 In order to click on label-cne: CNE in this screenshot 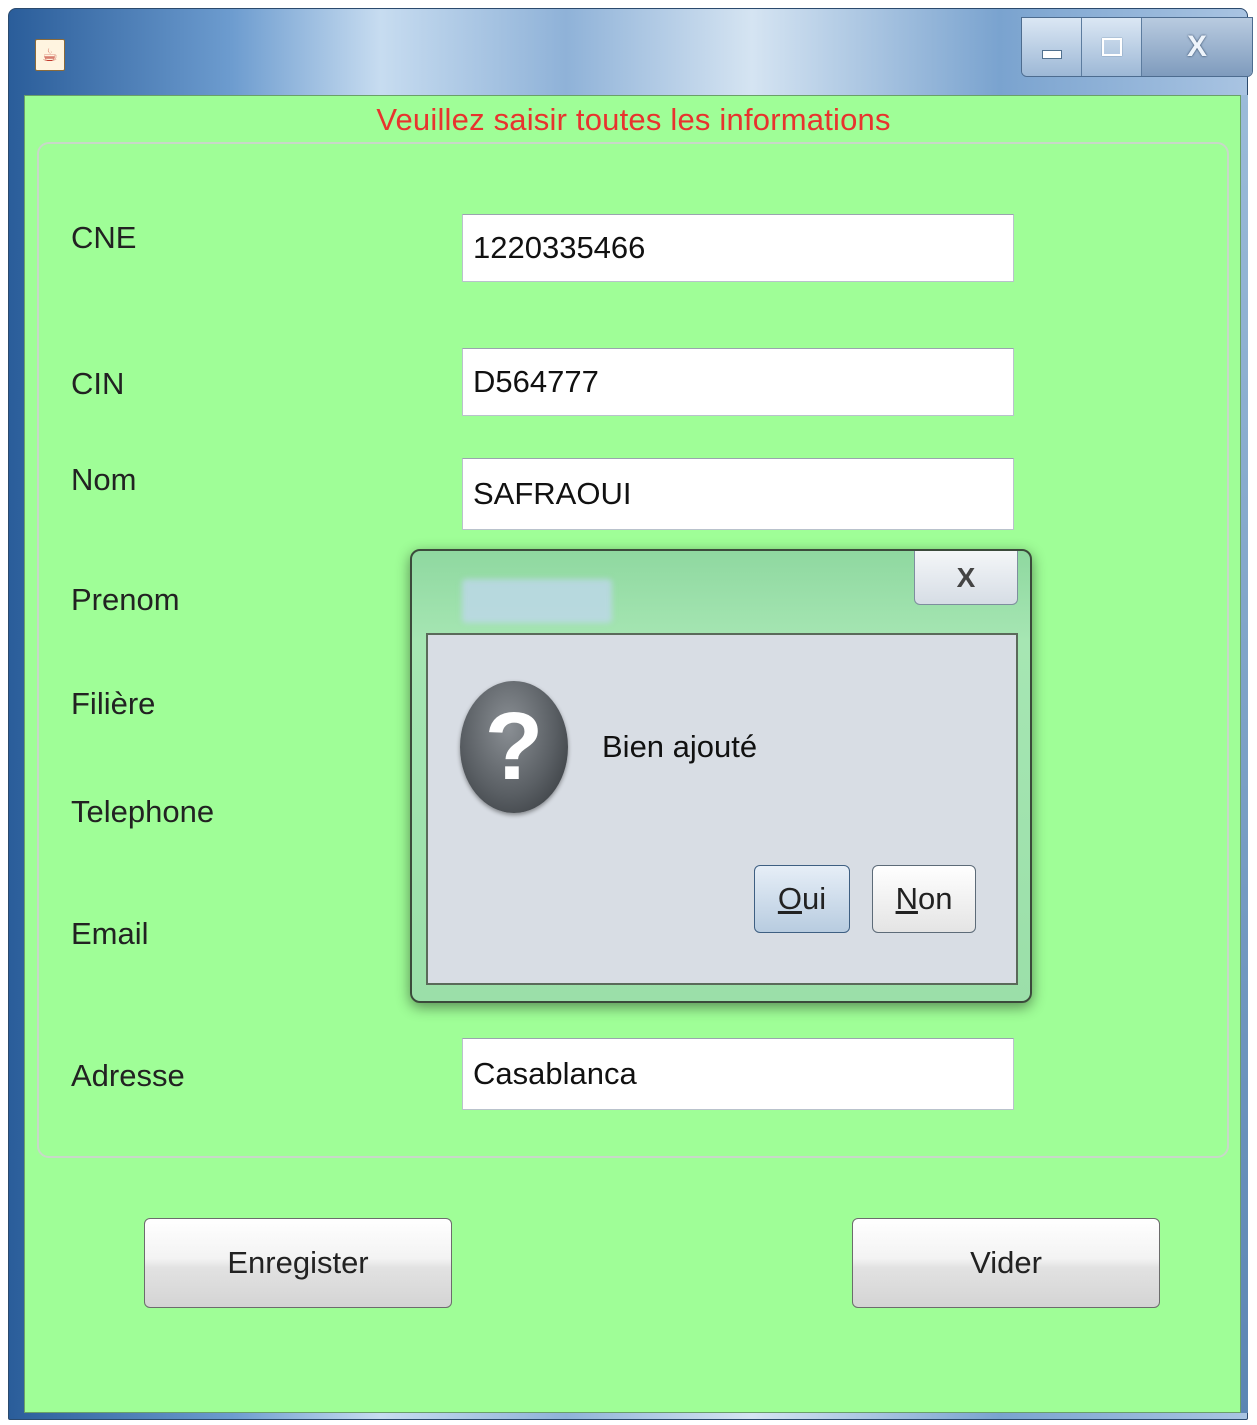, I will do `click(104, 237)`.